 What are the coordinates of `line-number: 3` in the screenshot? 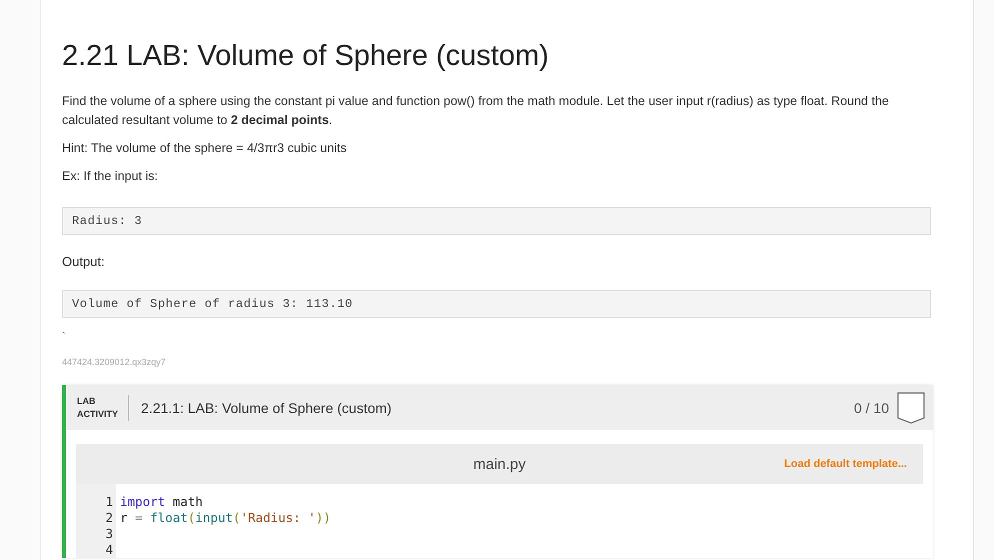 It's located at (109, 534).